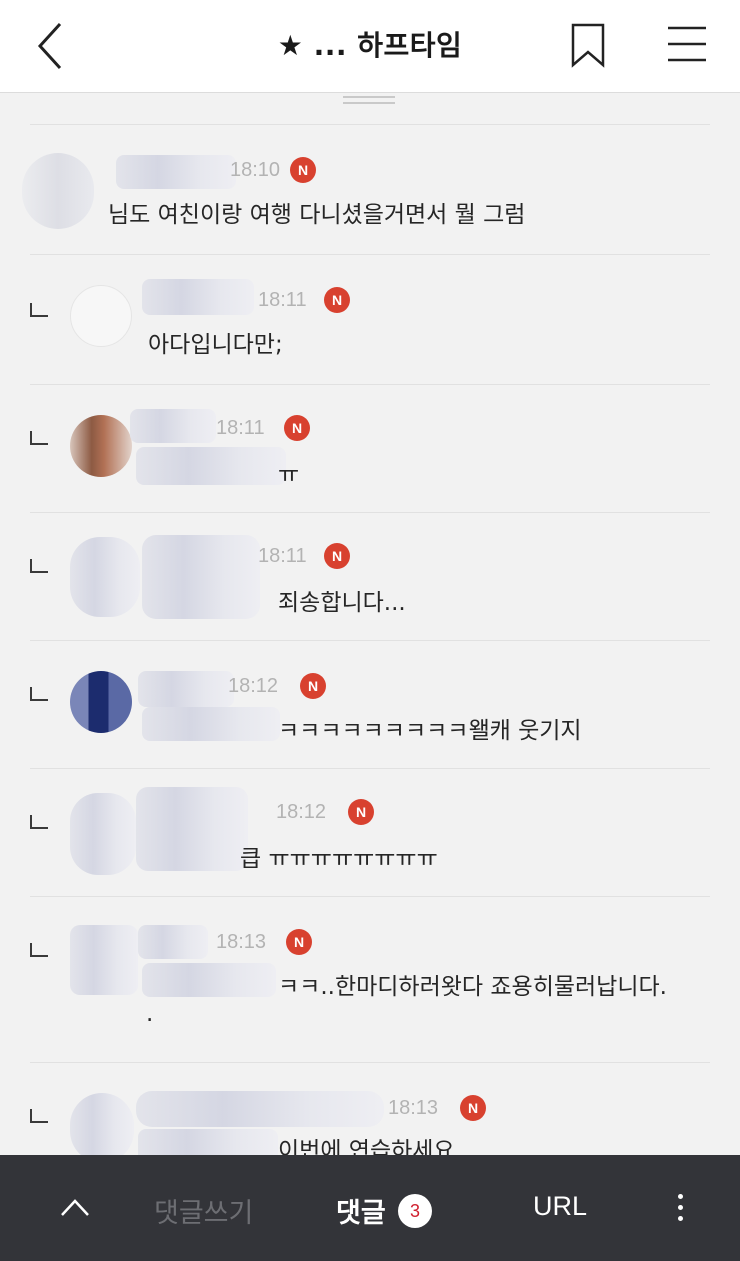 This screenshot has height=1261, width=740. What do you see at coordinates (430, 731) in the screenshot?
I see `comment-text: ㅋㅋㅋㅋㅋㅋㅋㅋㅋ왤캐 웃기지` at bounding box center [430, 731].